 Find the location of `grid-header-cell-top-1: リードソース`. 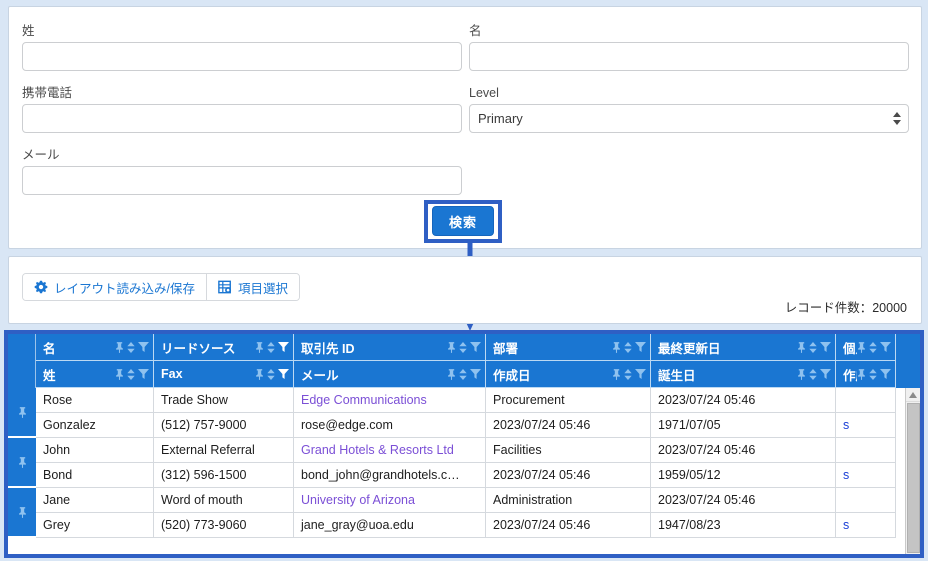

grid-header-cell-top-1: リードソース is located at coordinates (224, 347).